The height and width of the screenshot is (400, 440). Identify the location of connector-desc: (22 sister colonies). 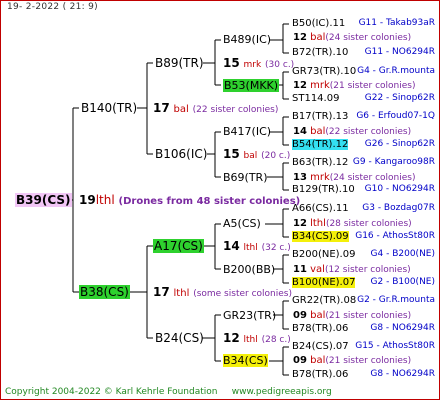
(368, 132).